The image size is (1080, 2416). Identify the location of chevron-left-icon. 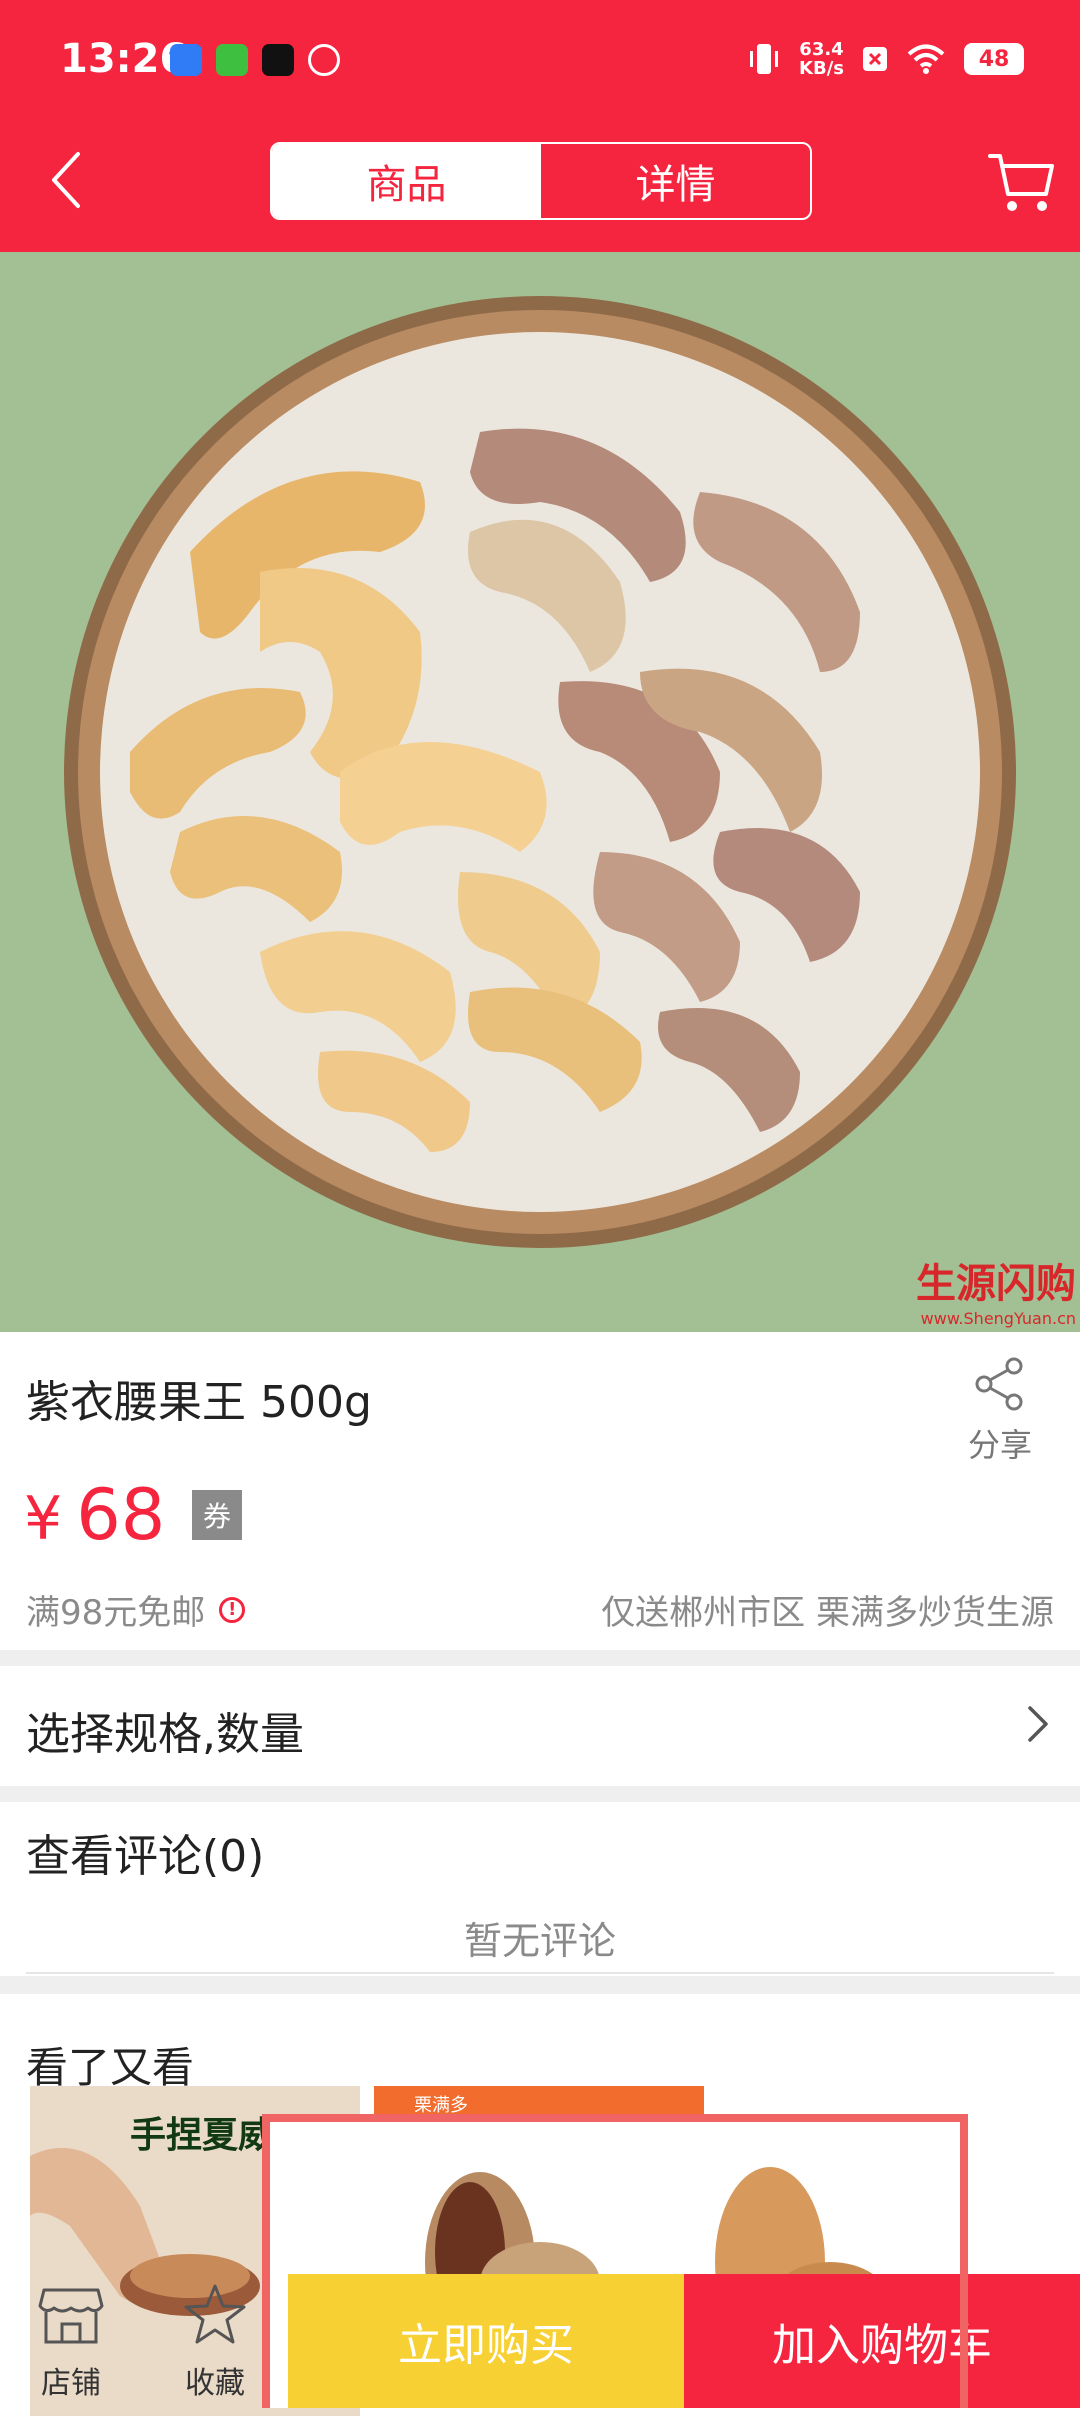
(66, 180).